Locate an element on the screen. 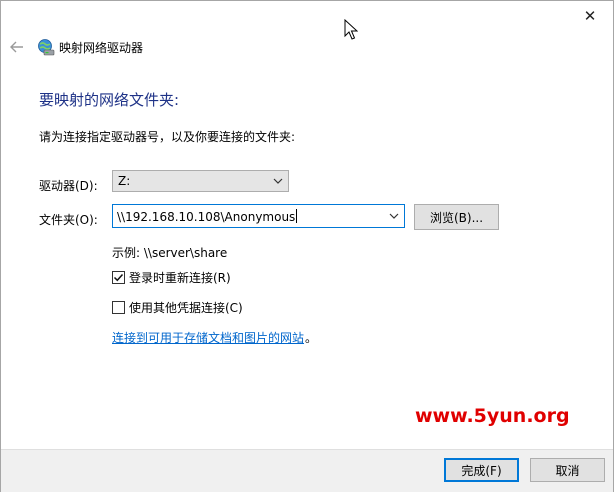 This screenshot has width=614, height=492. example-text: 示例: \\server\share is located at coordinates (170, 253).